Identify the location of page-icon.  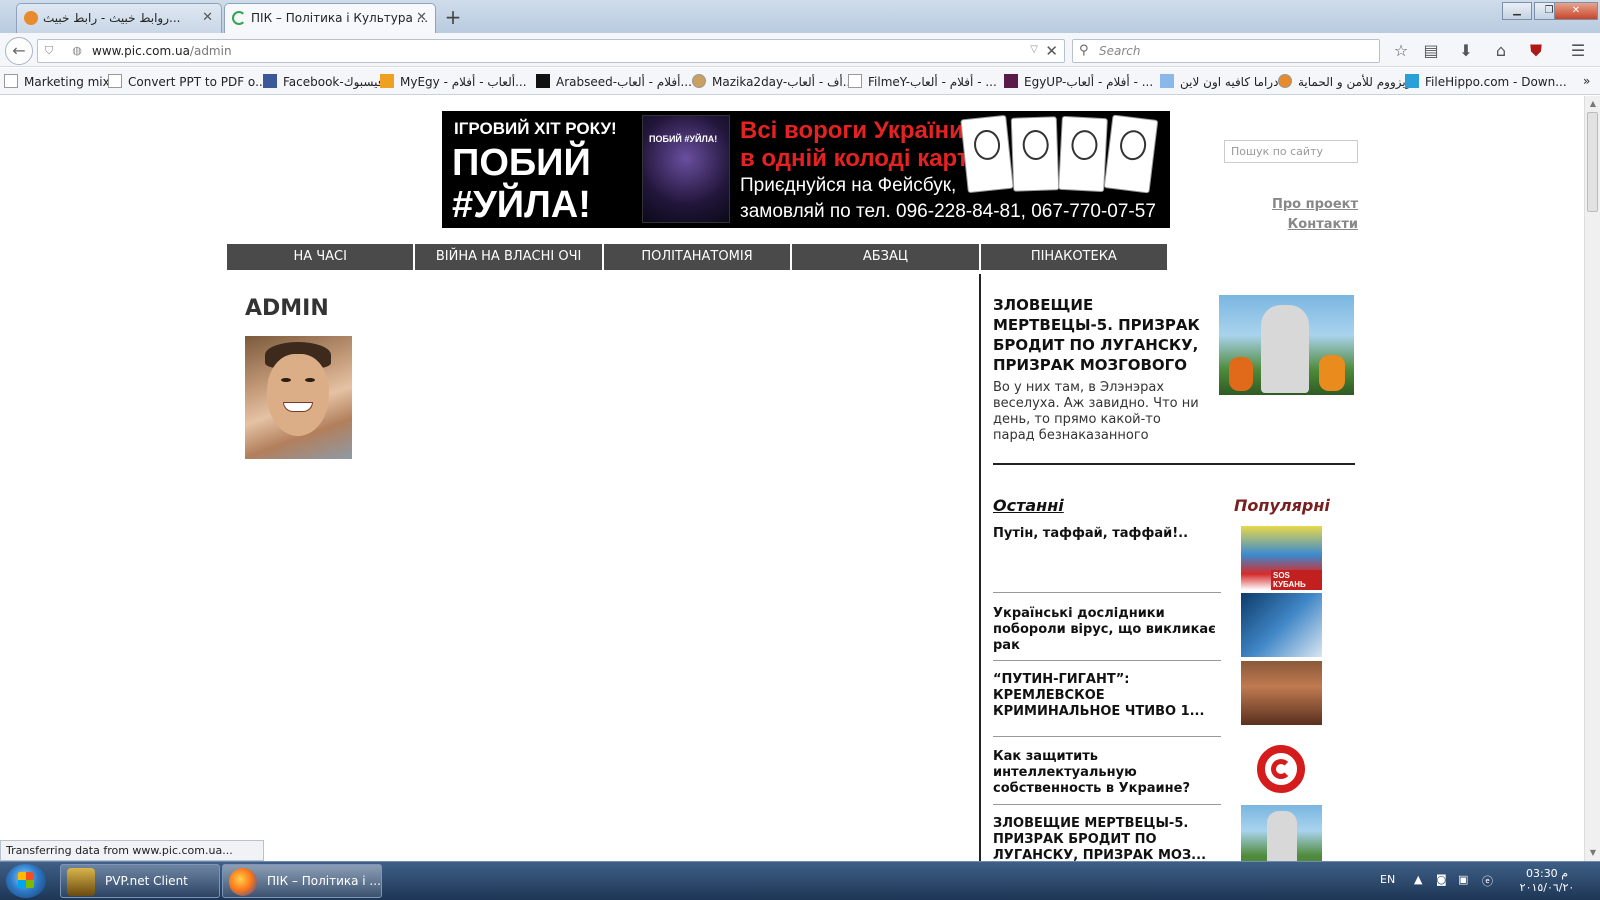
(855, 81).